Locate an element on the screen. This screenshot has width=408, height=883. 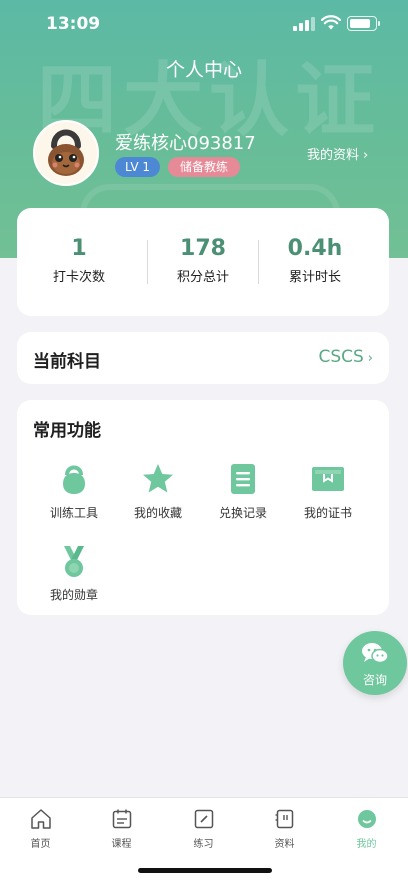
func-medals: 我的勋章 is located at coordinates (74, 573).